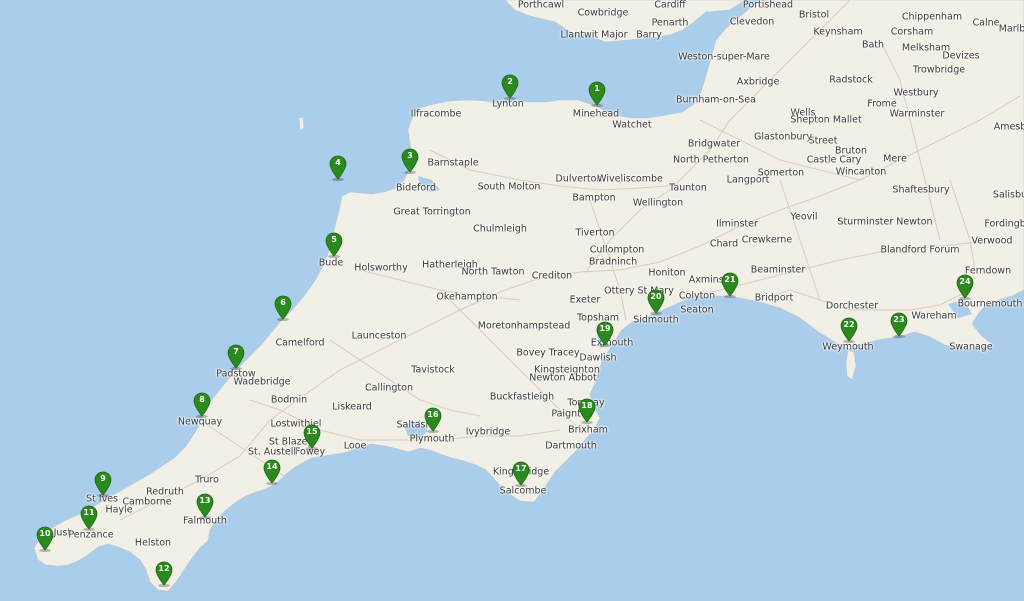 Image resolution: width=1024 pixels, height=601 pixels. Describe the element at coordinates (433, 420) in the screenshot. I see `map-pin-marker: 16` at that location.